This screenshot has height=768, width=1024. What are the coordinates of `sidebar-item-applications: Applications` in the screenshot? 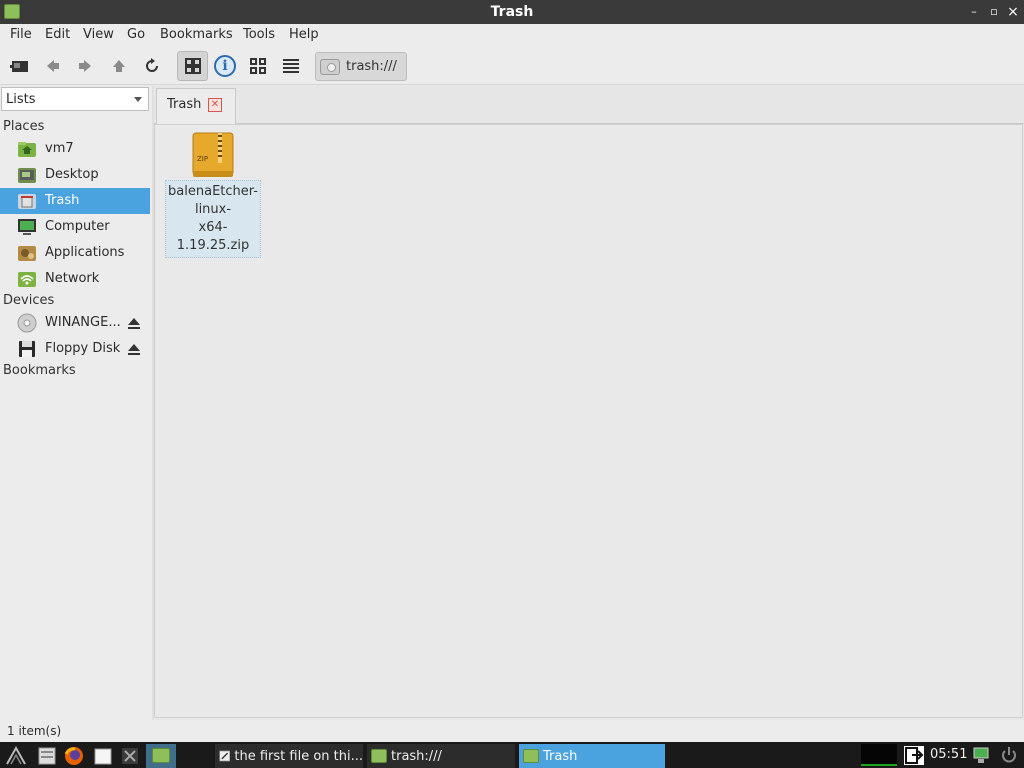 It's located at (75, 253).